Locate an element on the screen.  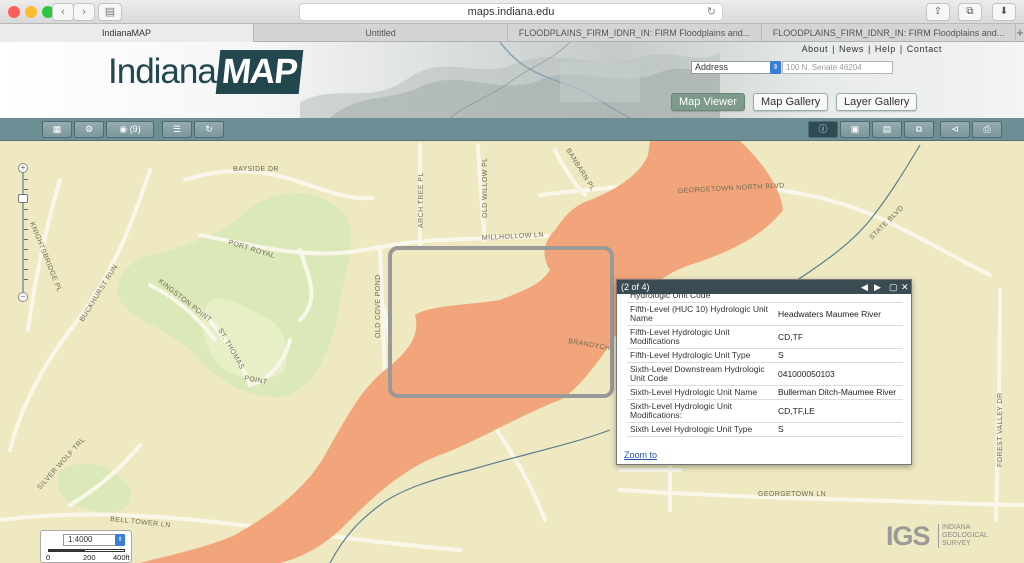
overview-map-icon: ▤ is located at coordinates (887, 129).